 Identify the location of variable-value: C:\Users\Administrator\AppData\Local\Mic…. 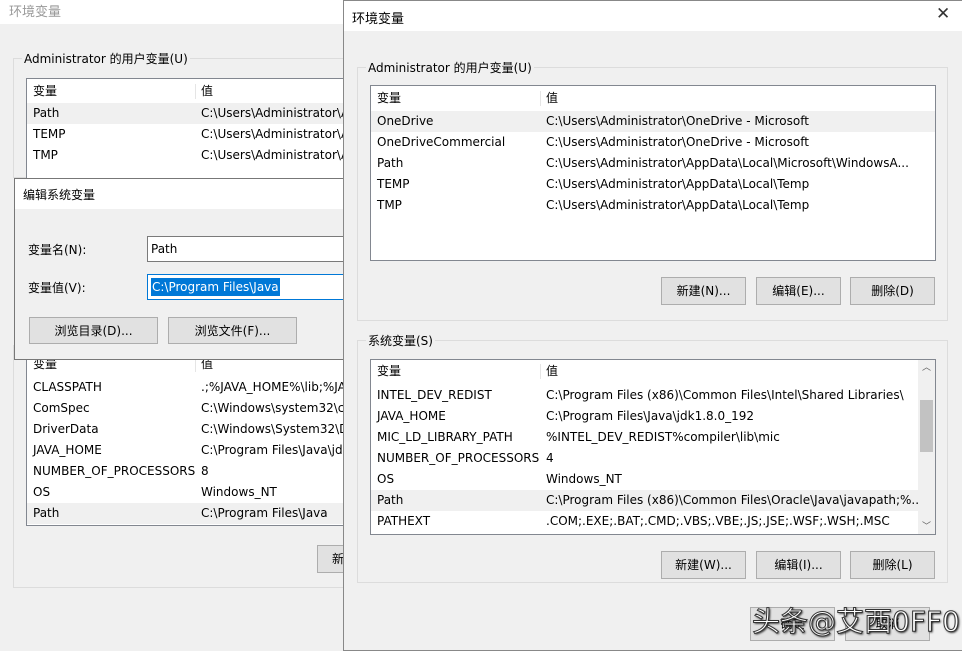
(727, 163).